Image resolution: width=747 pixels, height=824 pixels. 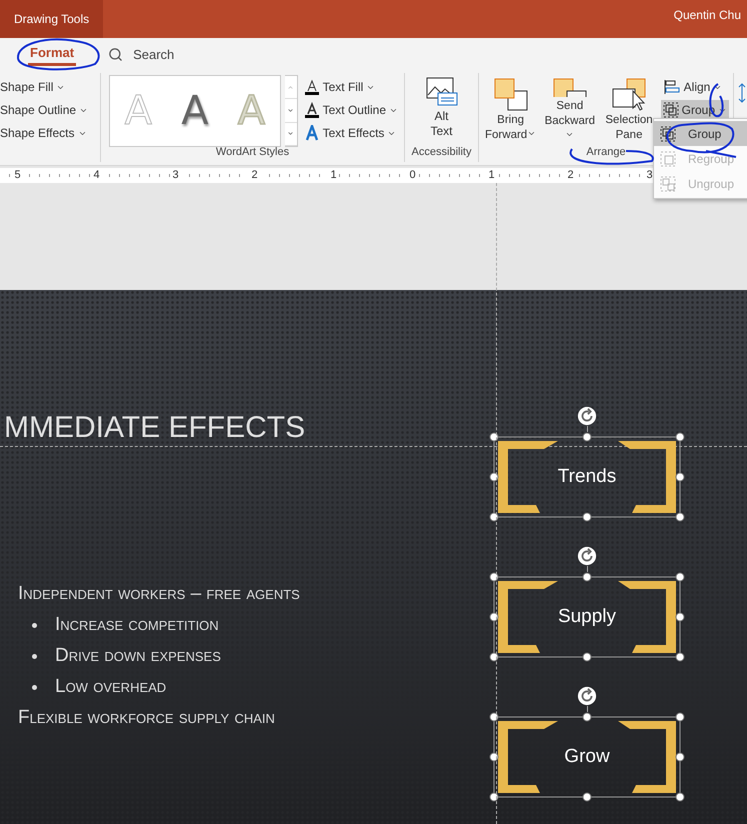 I want to click on arrange-button: Selection Pane, so click(x=629, y=109).